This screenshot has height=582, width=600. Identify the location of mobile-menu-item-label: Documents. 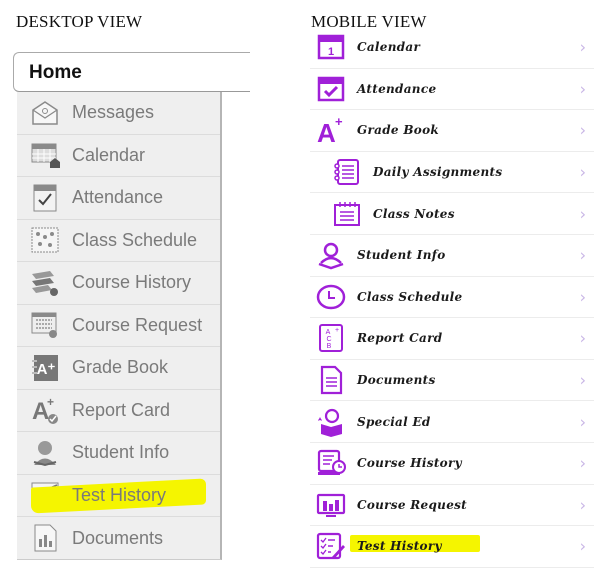
(396, 380).